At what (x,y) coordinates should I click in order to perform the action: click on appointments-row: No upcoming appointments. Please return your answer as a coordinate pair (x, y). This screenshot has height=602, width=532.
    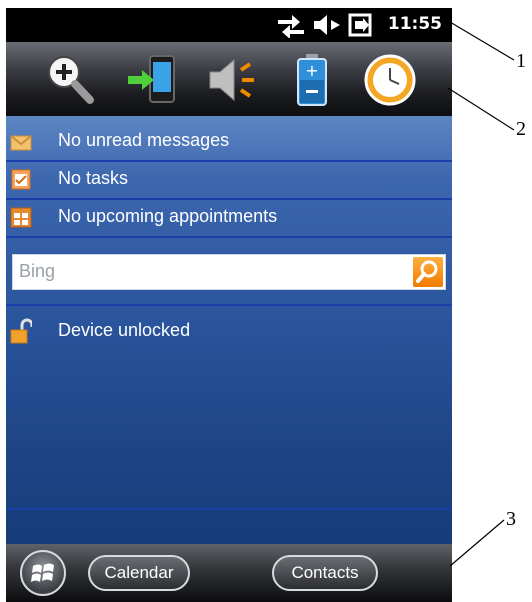
    Looking at the image, I should click on (229, 219).